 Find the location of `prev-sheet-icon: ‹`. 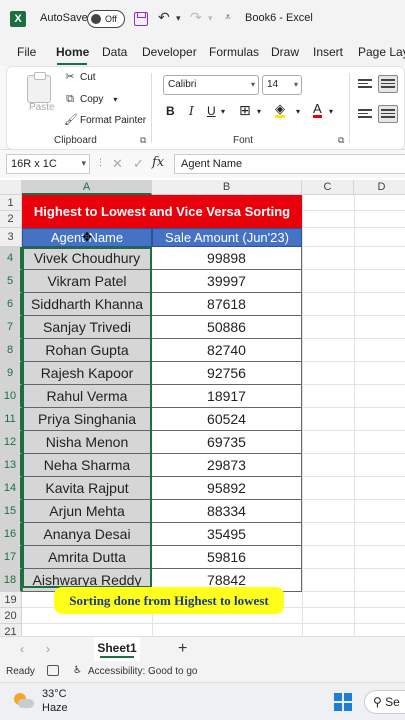

prev-sheet-icon: ‹ is located at coordinates (22, 649).